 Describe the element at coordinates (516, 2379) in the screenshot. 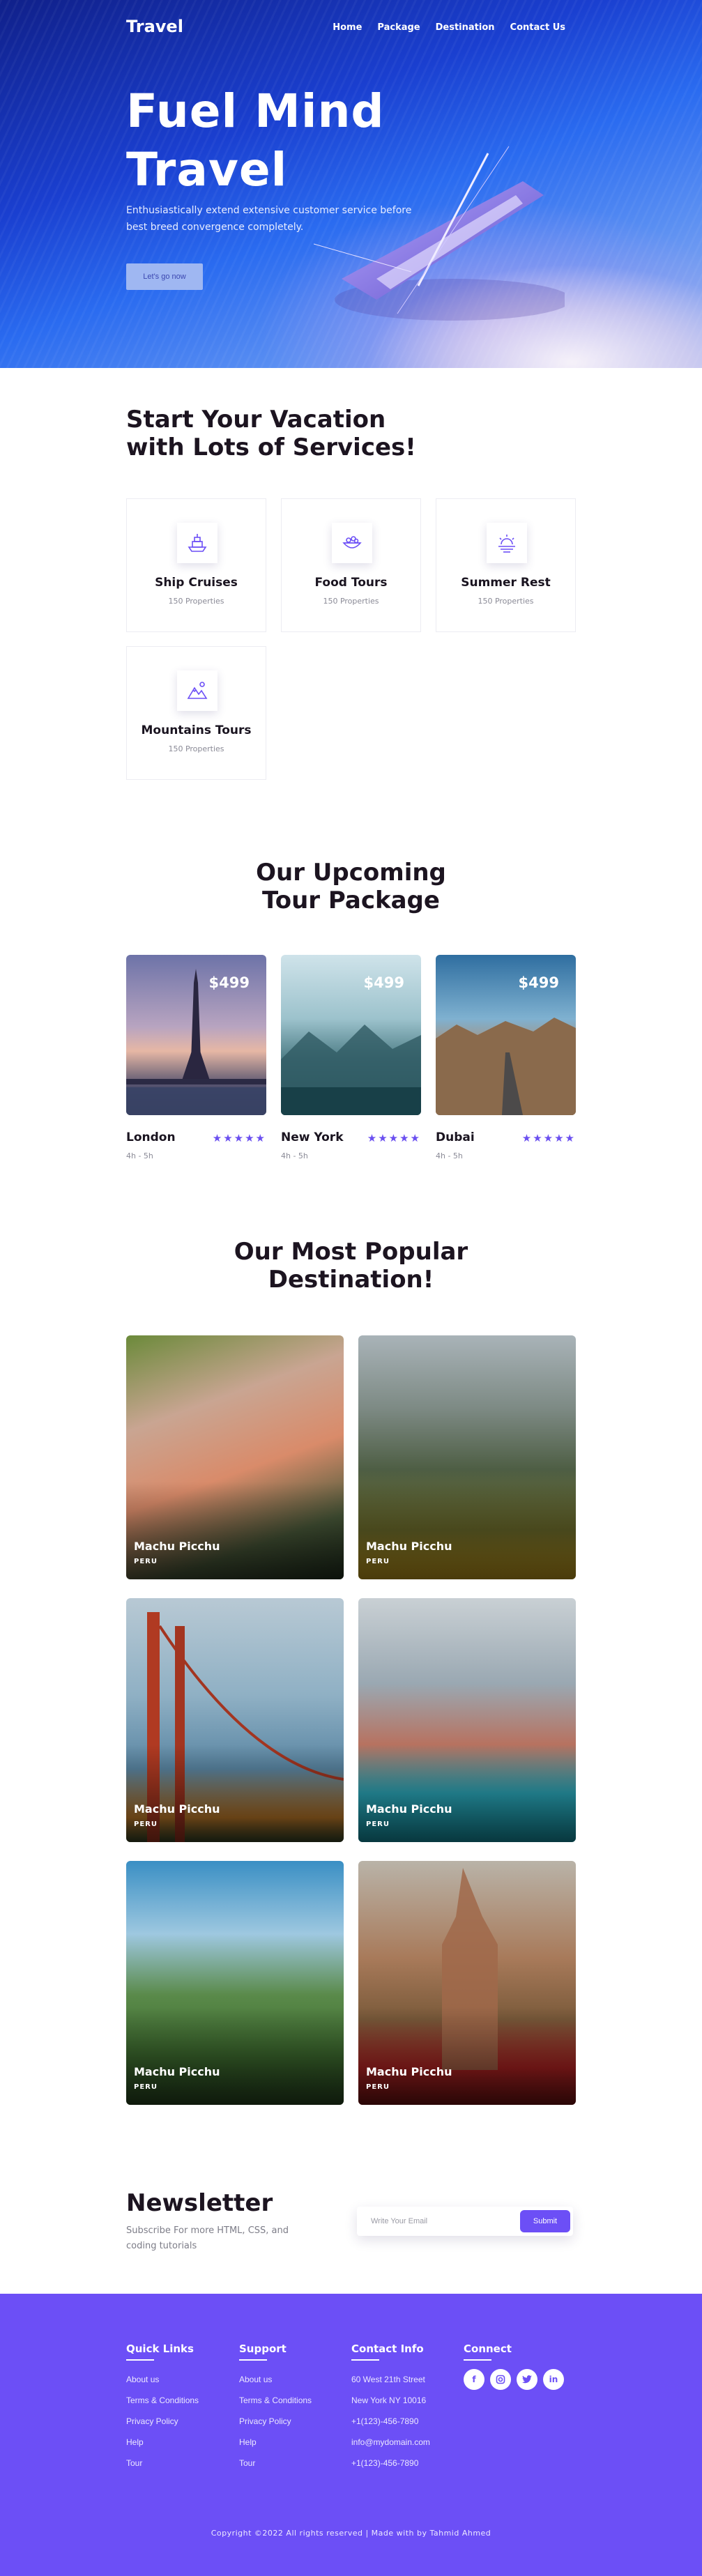

I see `social-links: f in` at that location.